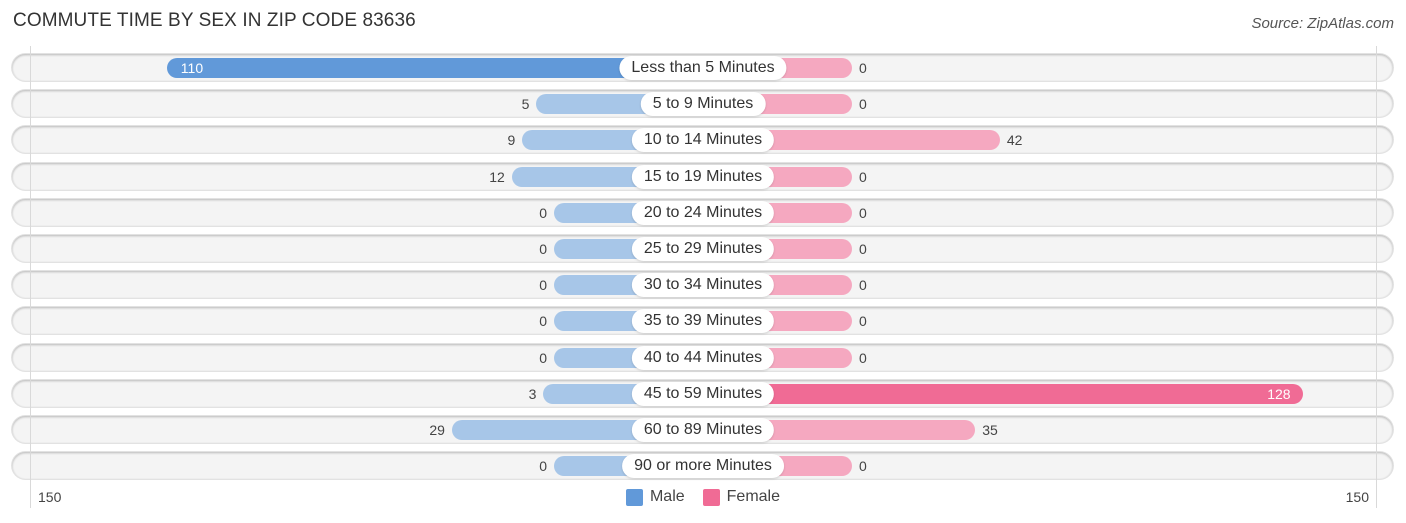 This screenshot has width=1406, height=523. What do you see at coordinates (711, 497) in the screenshot?
I see `legend-swatch-female` at bounding box center [711, 497].